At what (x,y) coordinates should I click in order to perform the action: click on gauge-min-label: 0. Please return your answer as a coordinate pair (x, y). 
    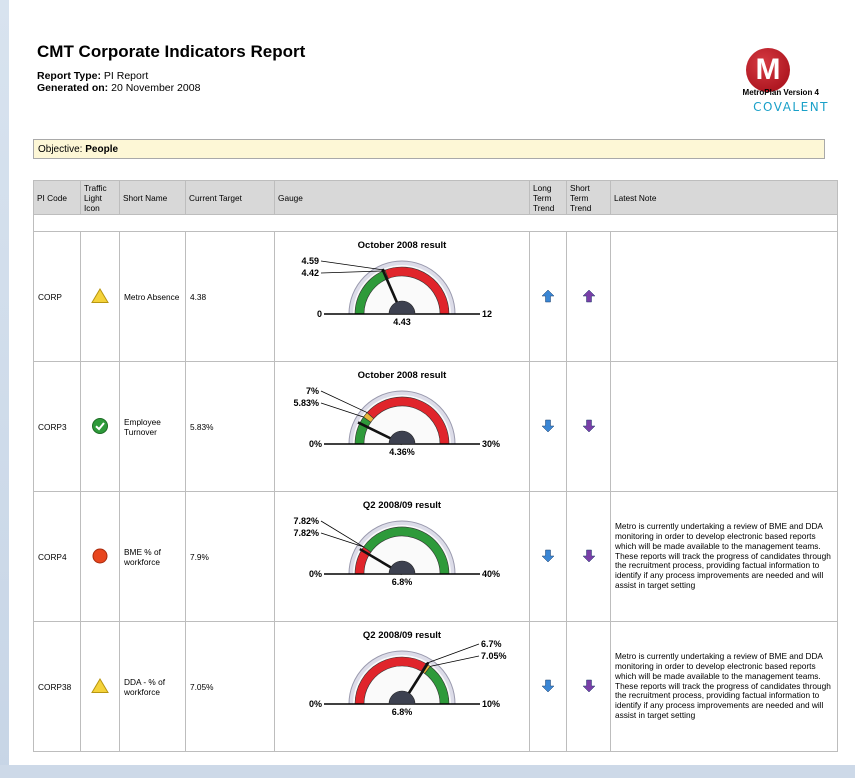
    Looking at the image, I should click on (319, 314).